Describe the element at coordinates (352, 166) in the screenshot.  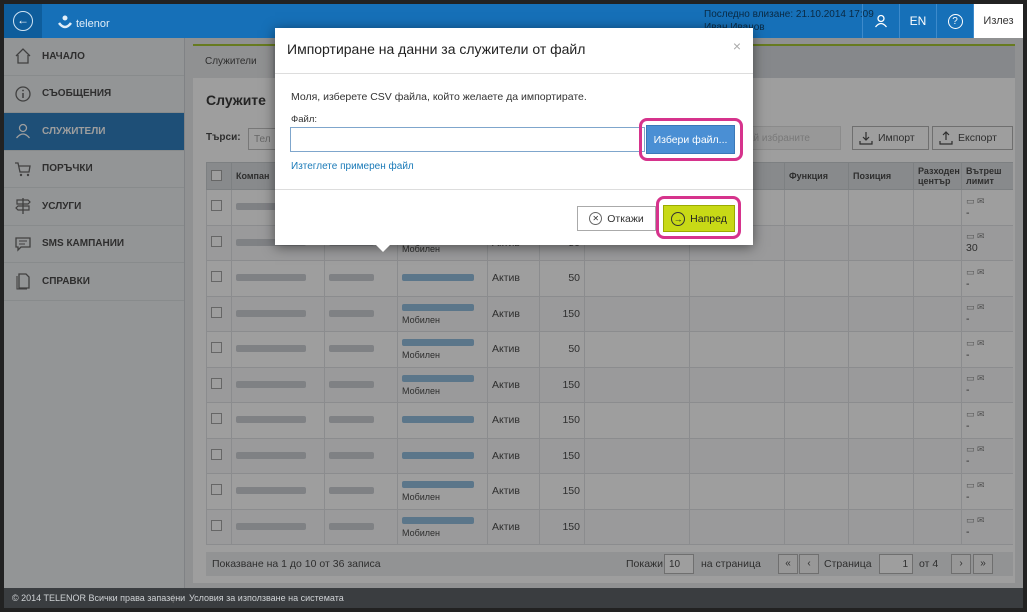
I see `download-sample-link: Изтеглете примерен файл` at that location.